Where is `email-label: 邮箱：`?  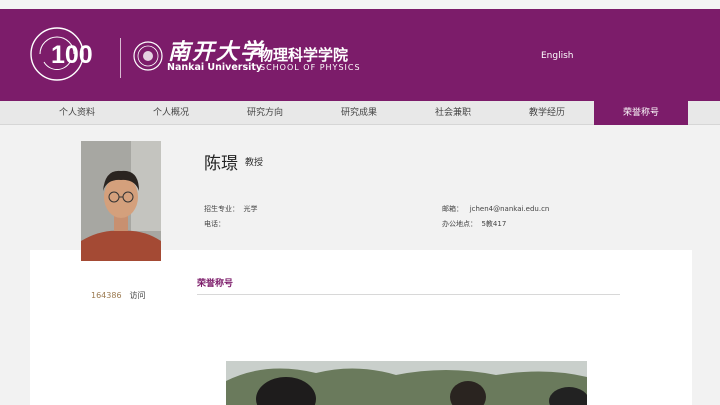
email-label: 邮箱： is located at coordinates (452, 209).